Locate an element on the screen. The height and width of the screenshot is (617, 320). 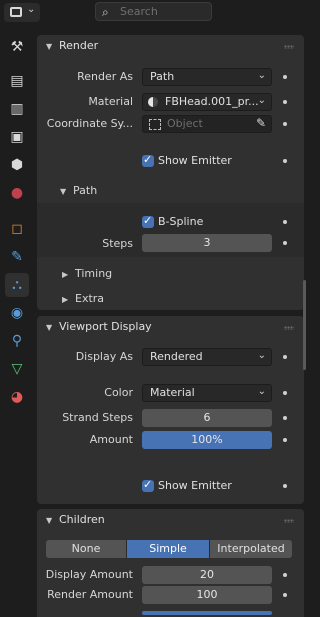
view-layer-icon: ▣ is located at coordinates (17, 137).